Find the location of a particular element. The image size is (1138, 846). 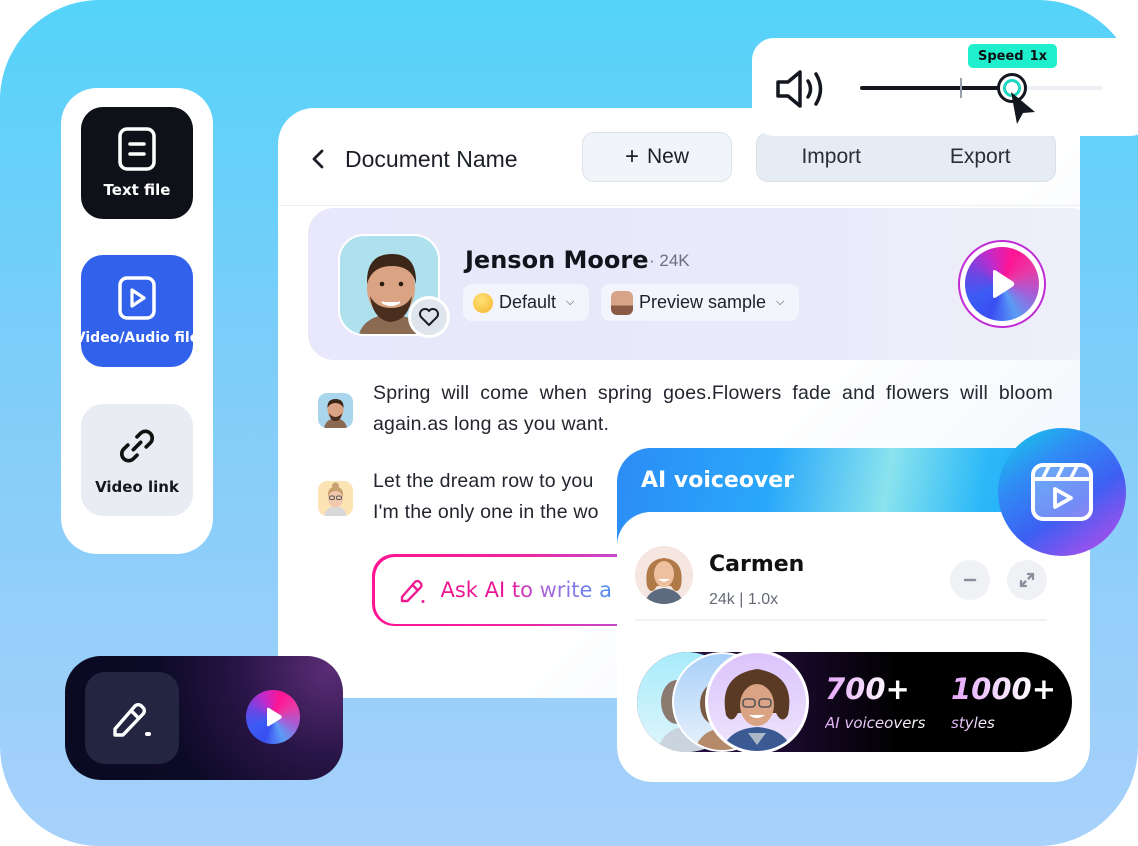

video-clapper-badge is located at coordinates (1062, 492).